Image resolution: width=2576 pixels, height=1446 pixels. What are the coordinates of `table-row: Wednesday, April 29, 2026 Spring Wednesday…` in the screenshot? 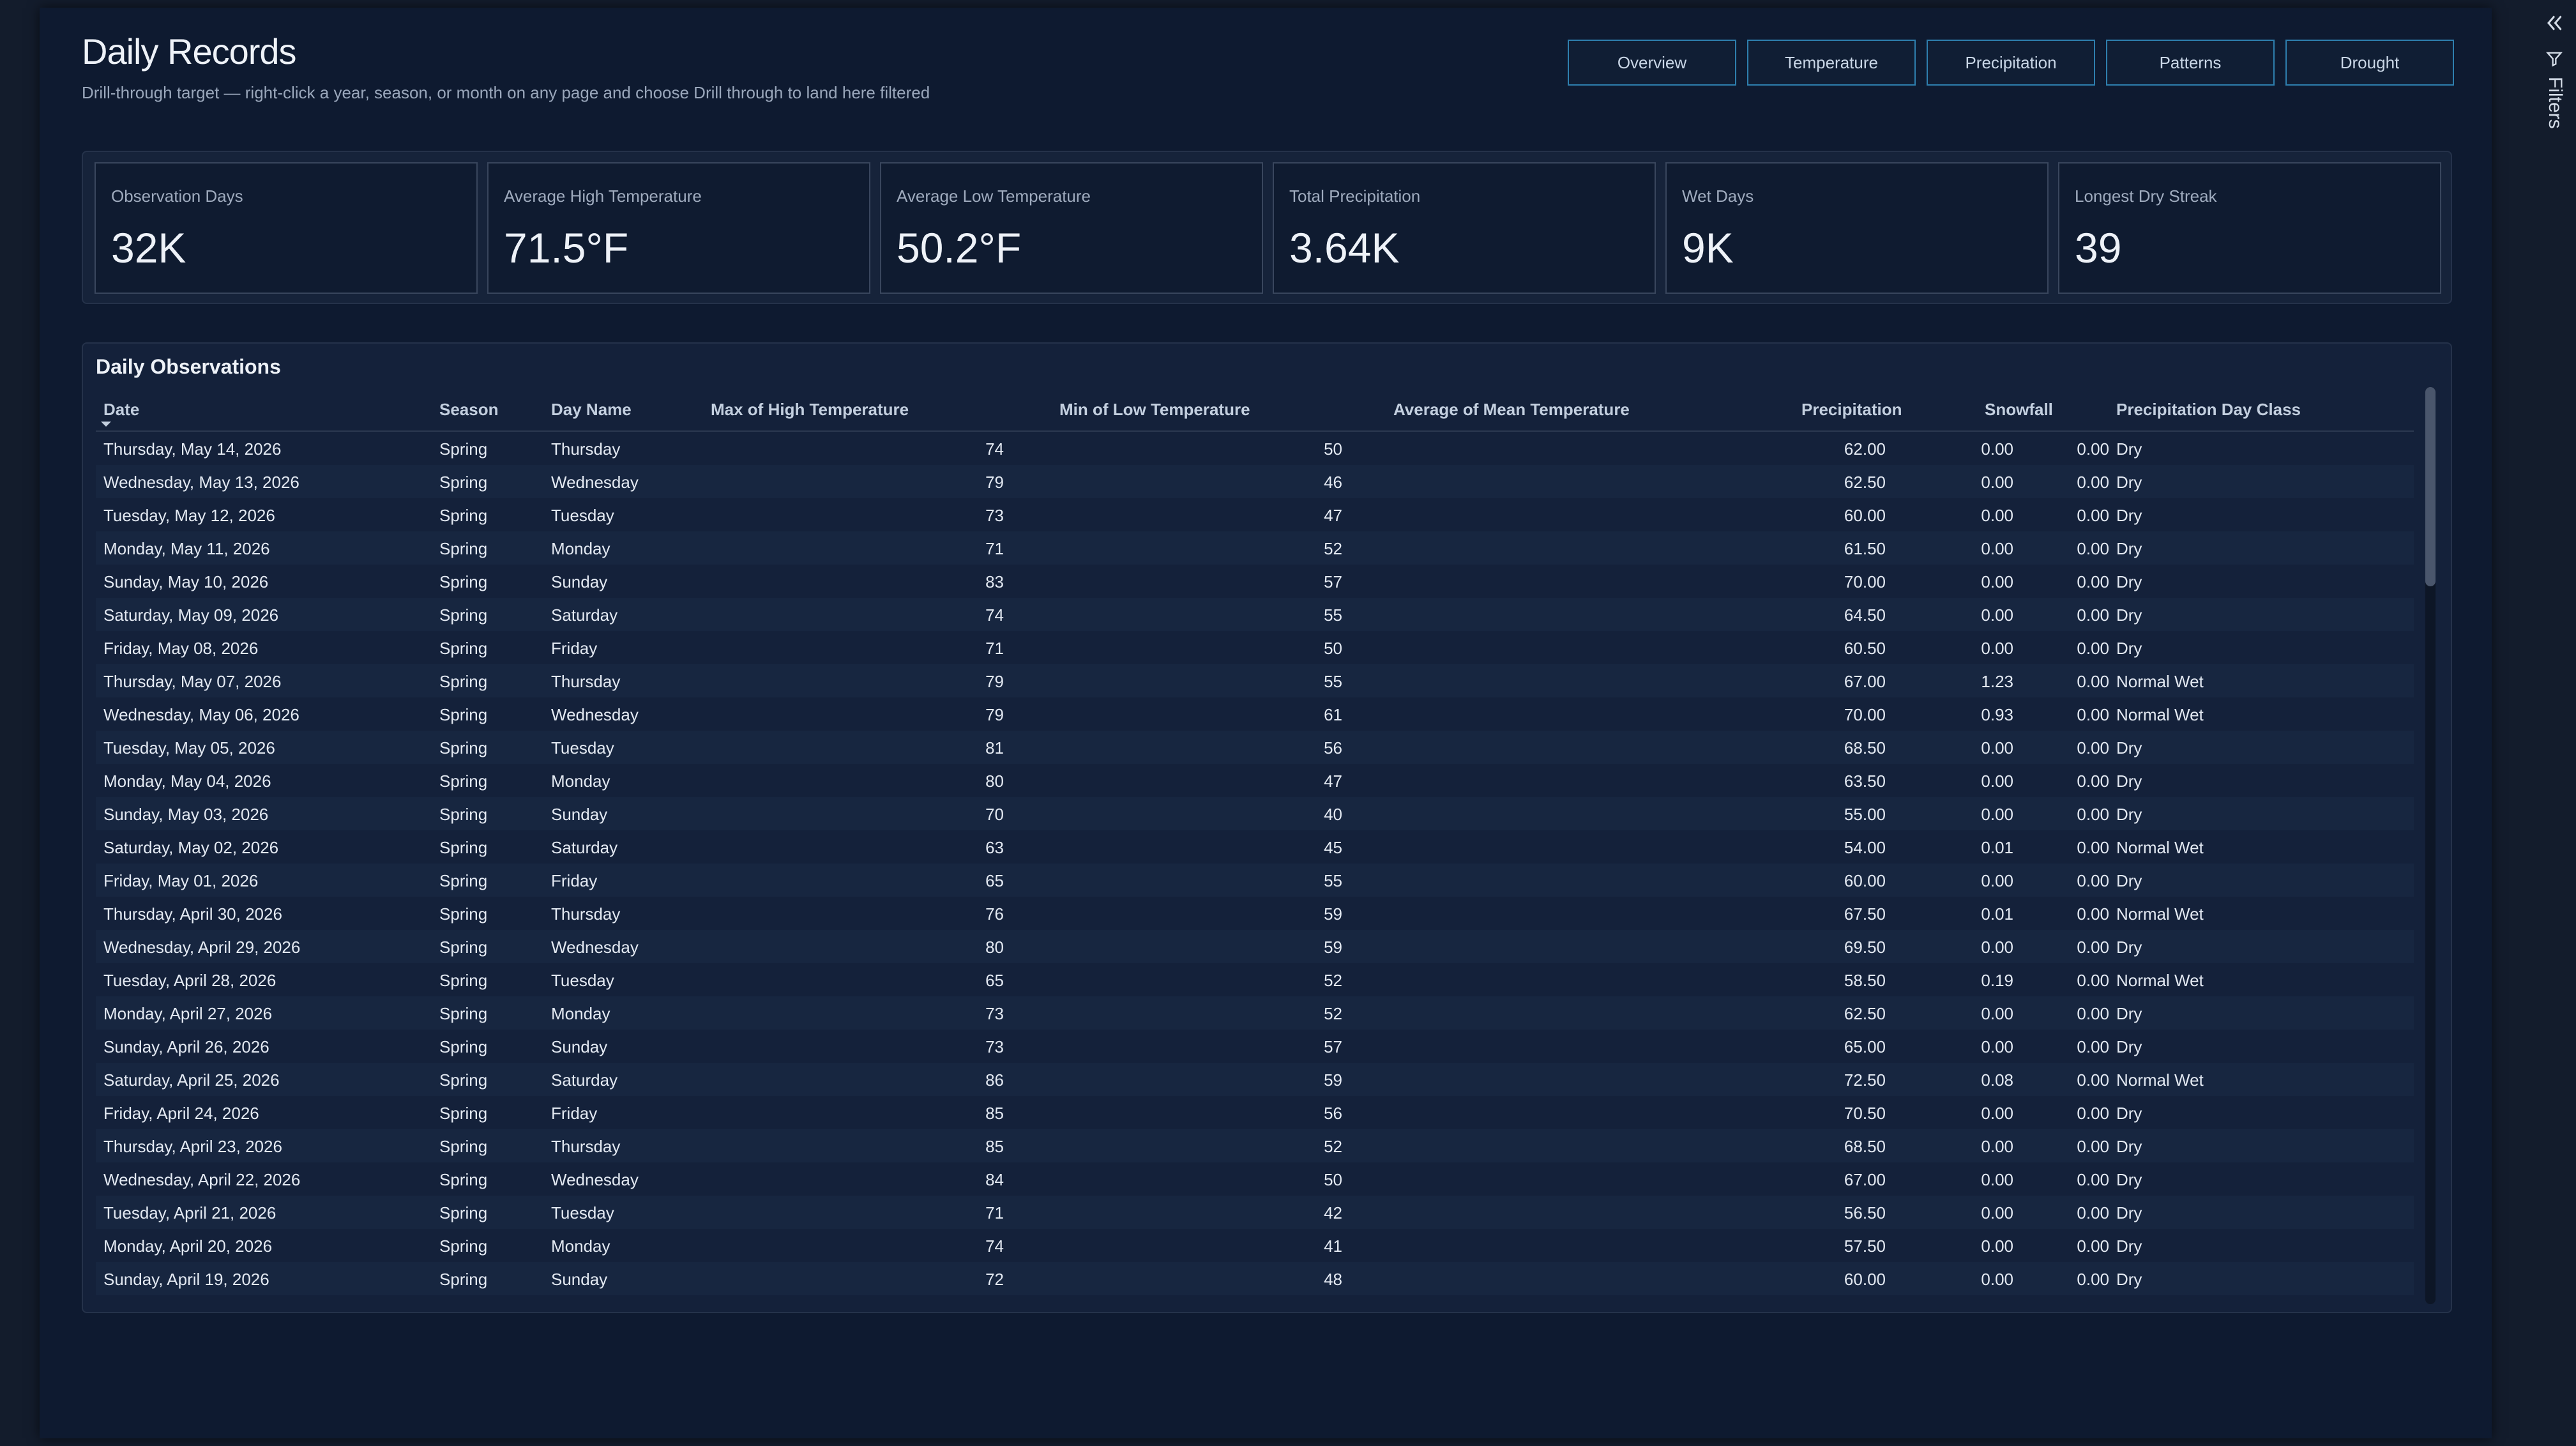 It's located at (1255, 946).